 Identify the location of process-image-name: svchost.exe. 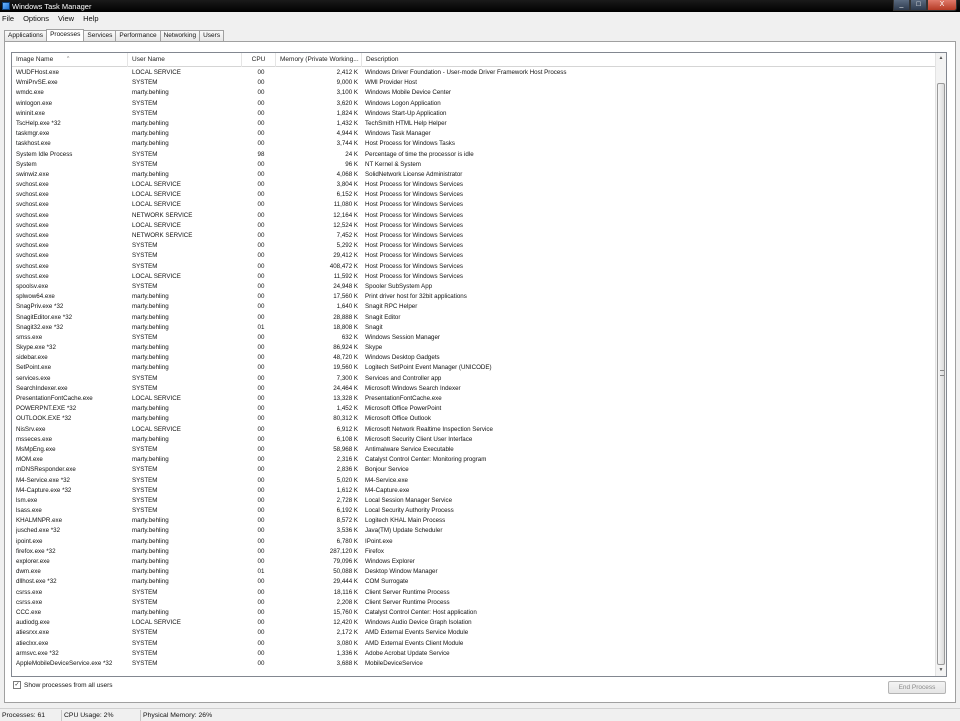
(32, 235).